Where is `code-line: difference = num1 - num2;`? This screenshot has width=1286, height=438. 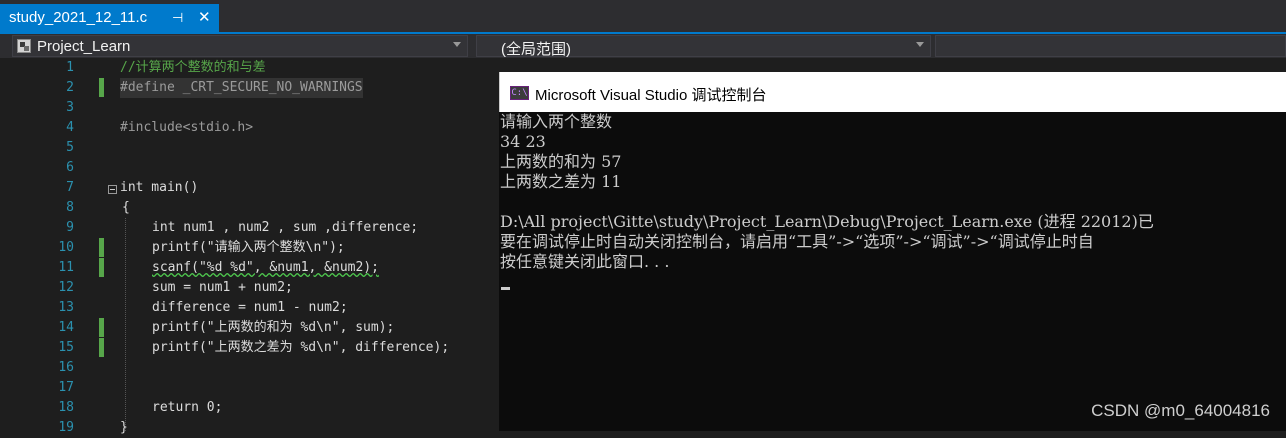
code-line: difference = num1 - num2; is located at coordinates (250, 307).